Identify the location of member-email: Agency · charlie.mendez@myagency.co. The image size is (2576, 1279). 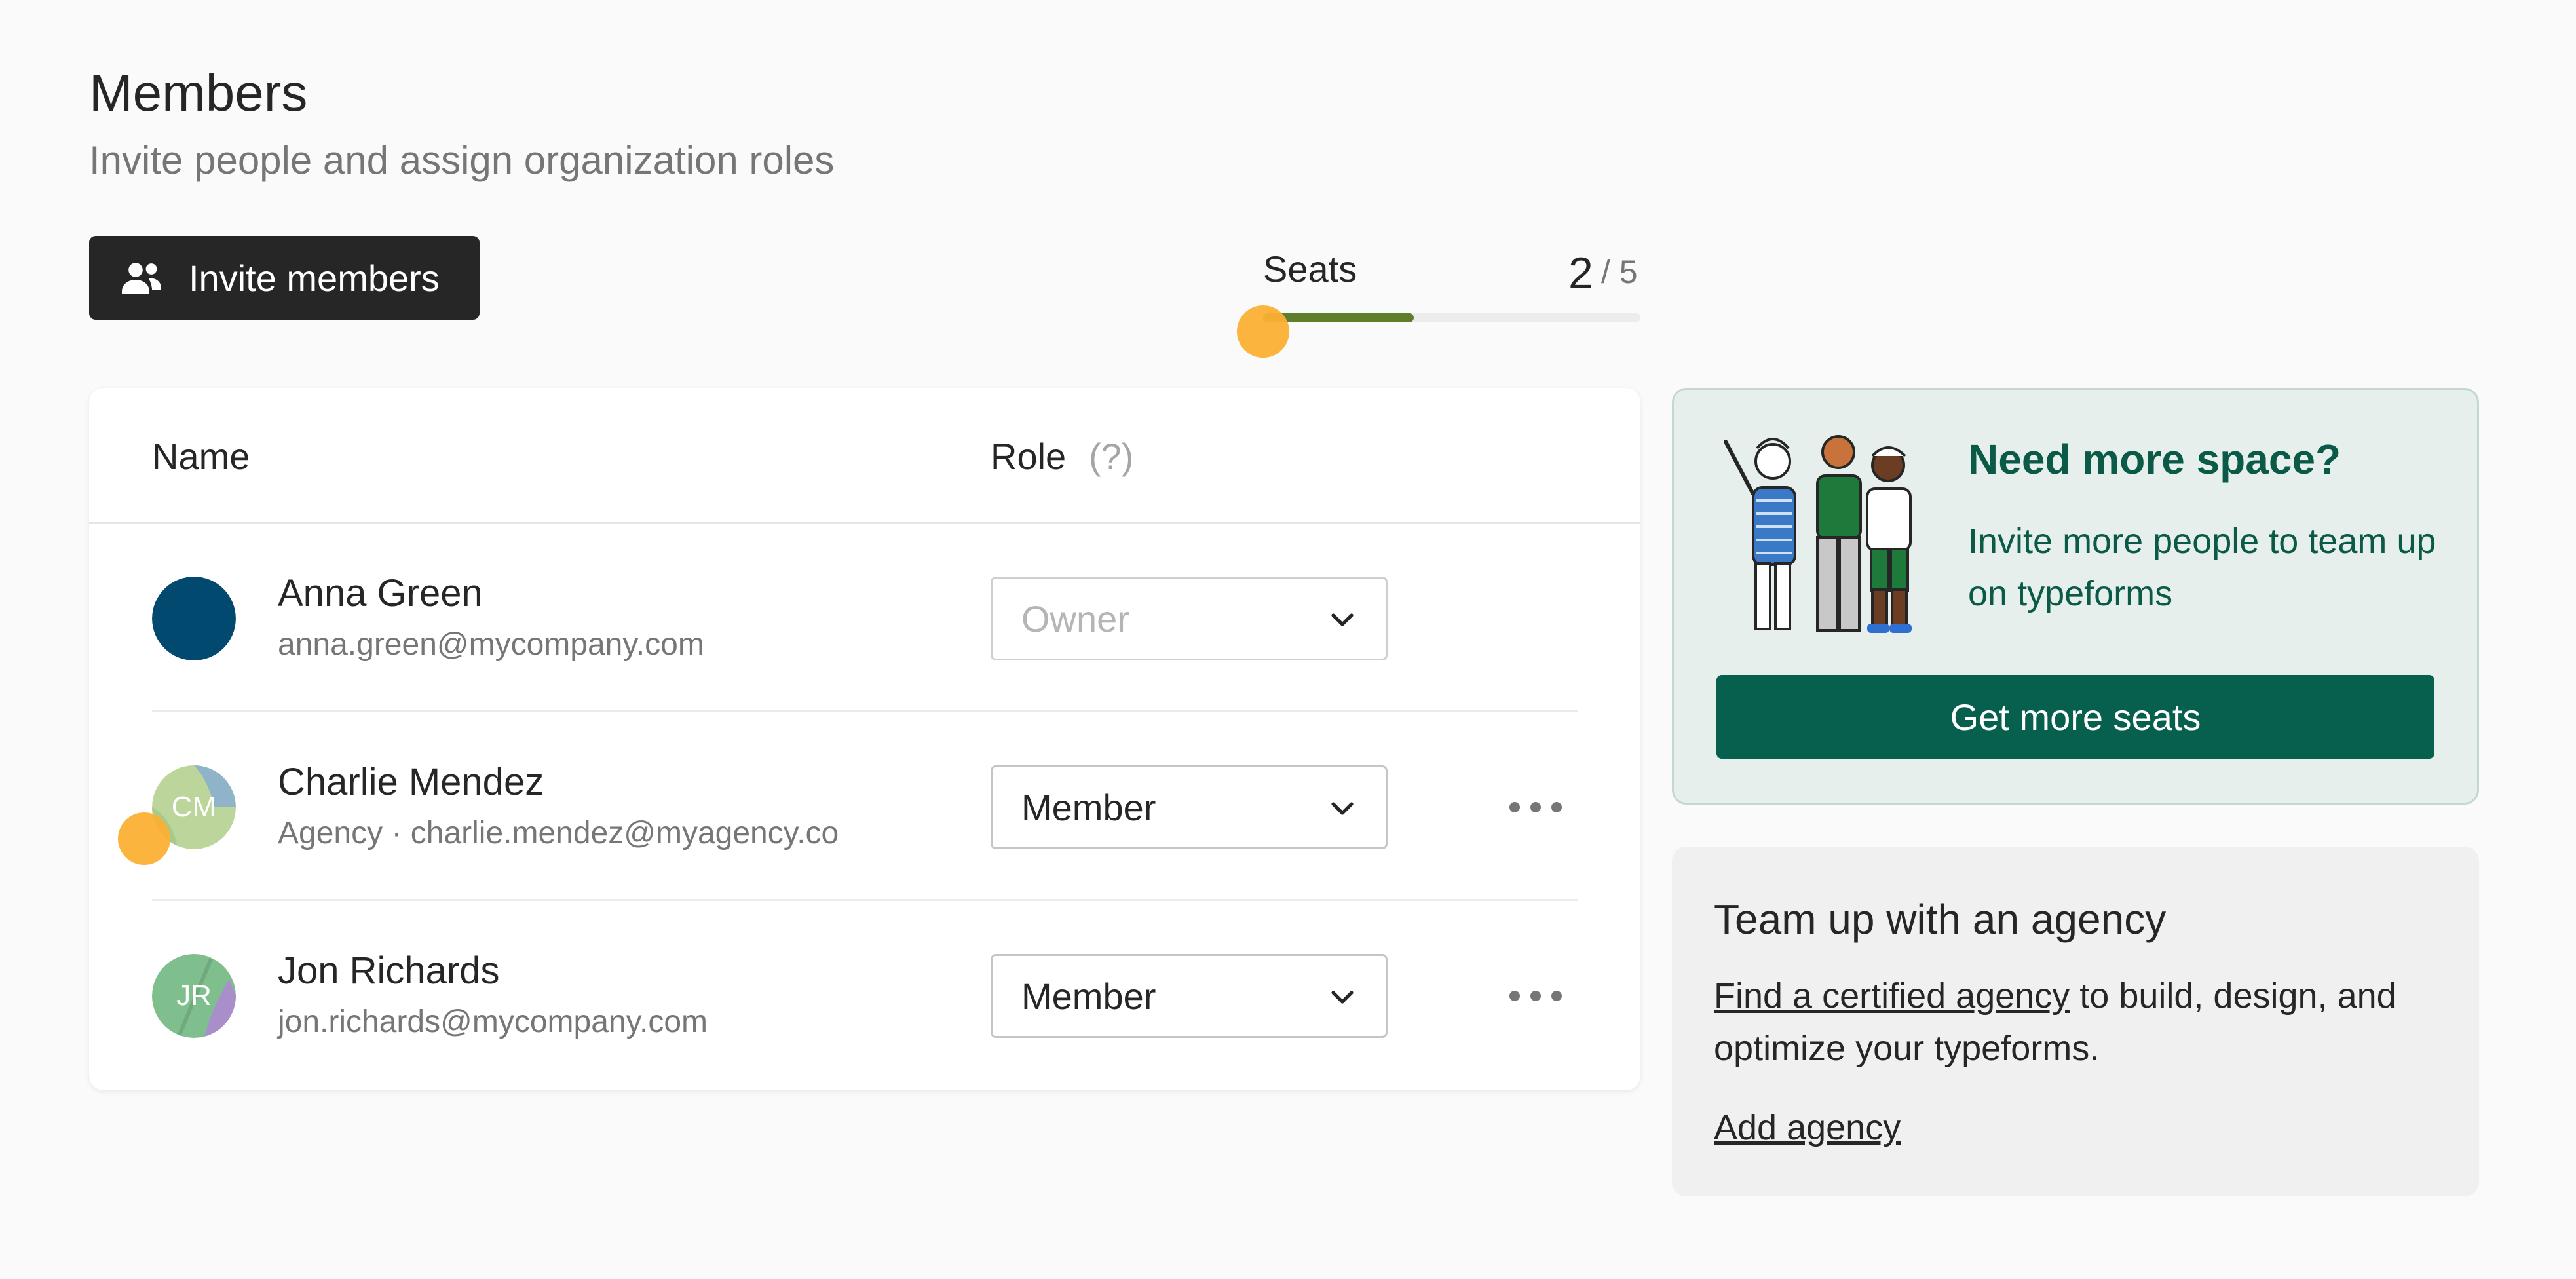
(558, 833).